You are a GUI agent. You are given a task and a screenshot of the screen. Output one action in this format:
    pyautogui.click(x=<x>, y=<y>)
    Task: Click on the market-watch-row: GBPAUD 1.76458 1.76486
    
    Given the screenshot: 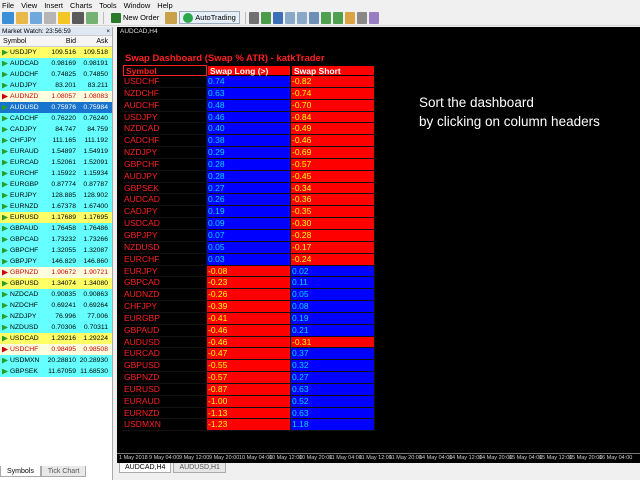 What is the action you would take?
    pyautogui.click(x=56, y=228)
    